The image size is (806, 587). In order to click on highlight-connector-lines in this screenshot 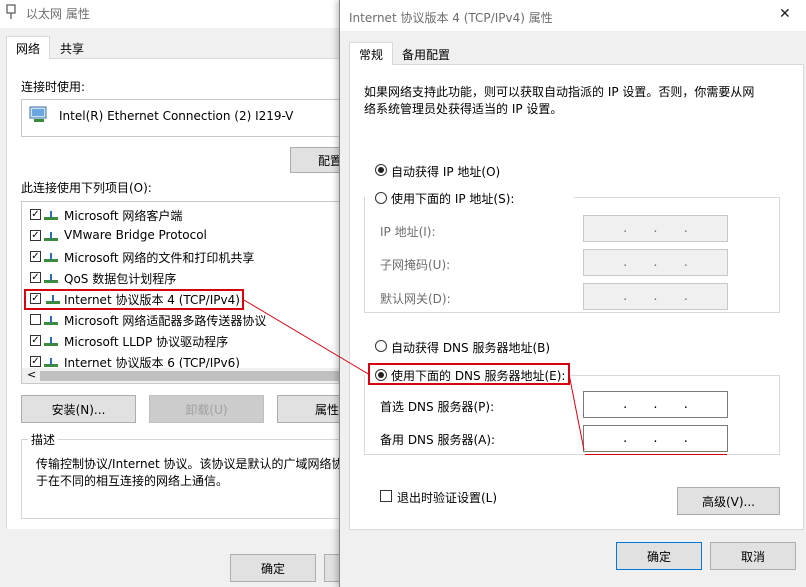, I will do `click(414, 375)`.